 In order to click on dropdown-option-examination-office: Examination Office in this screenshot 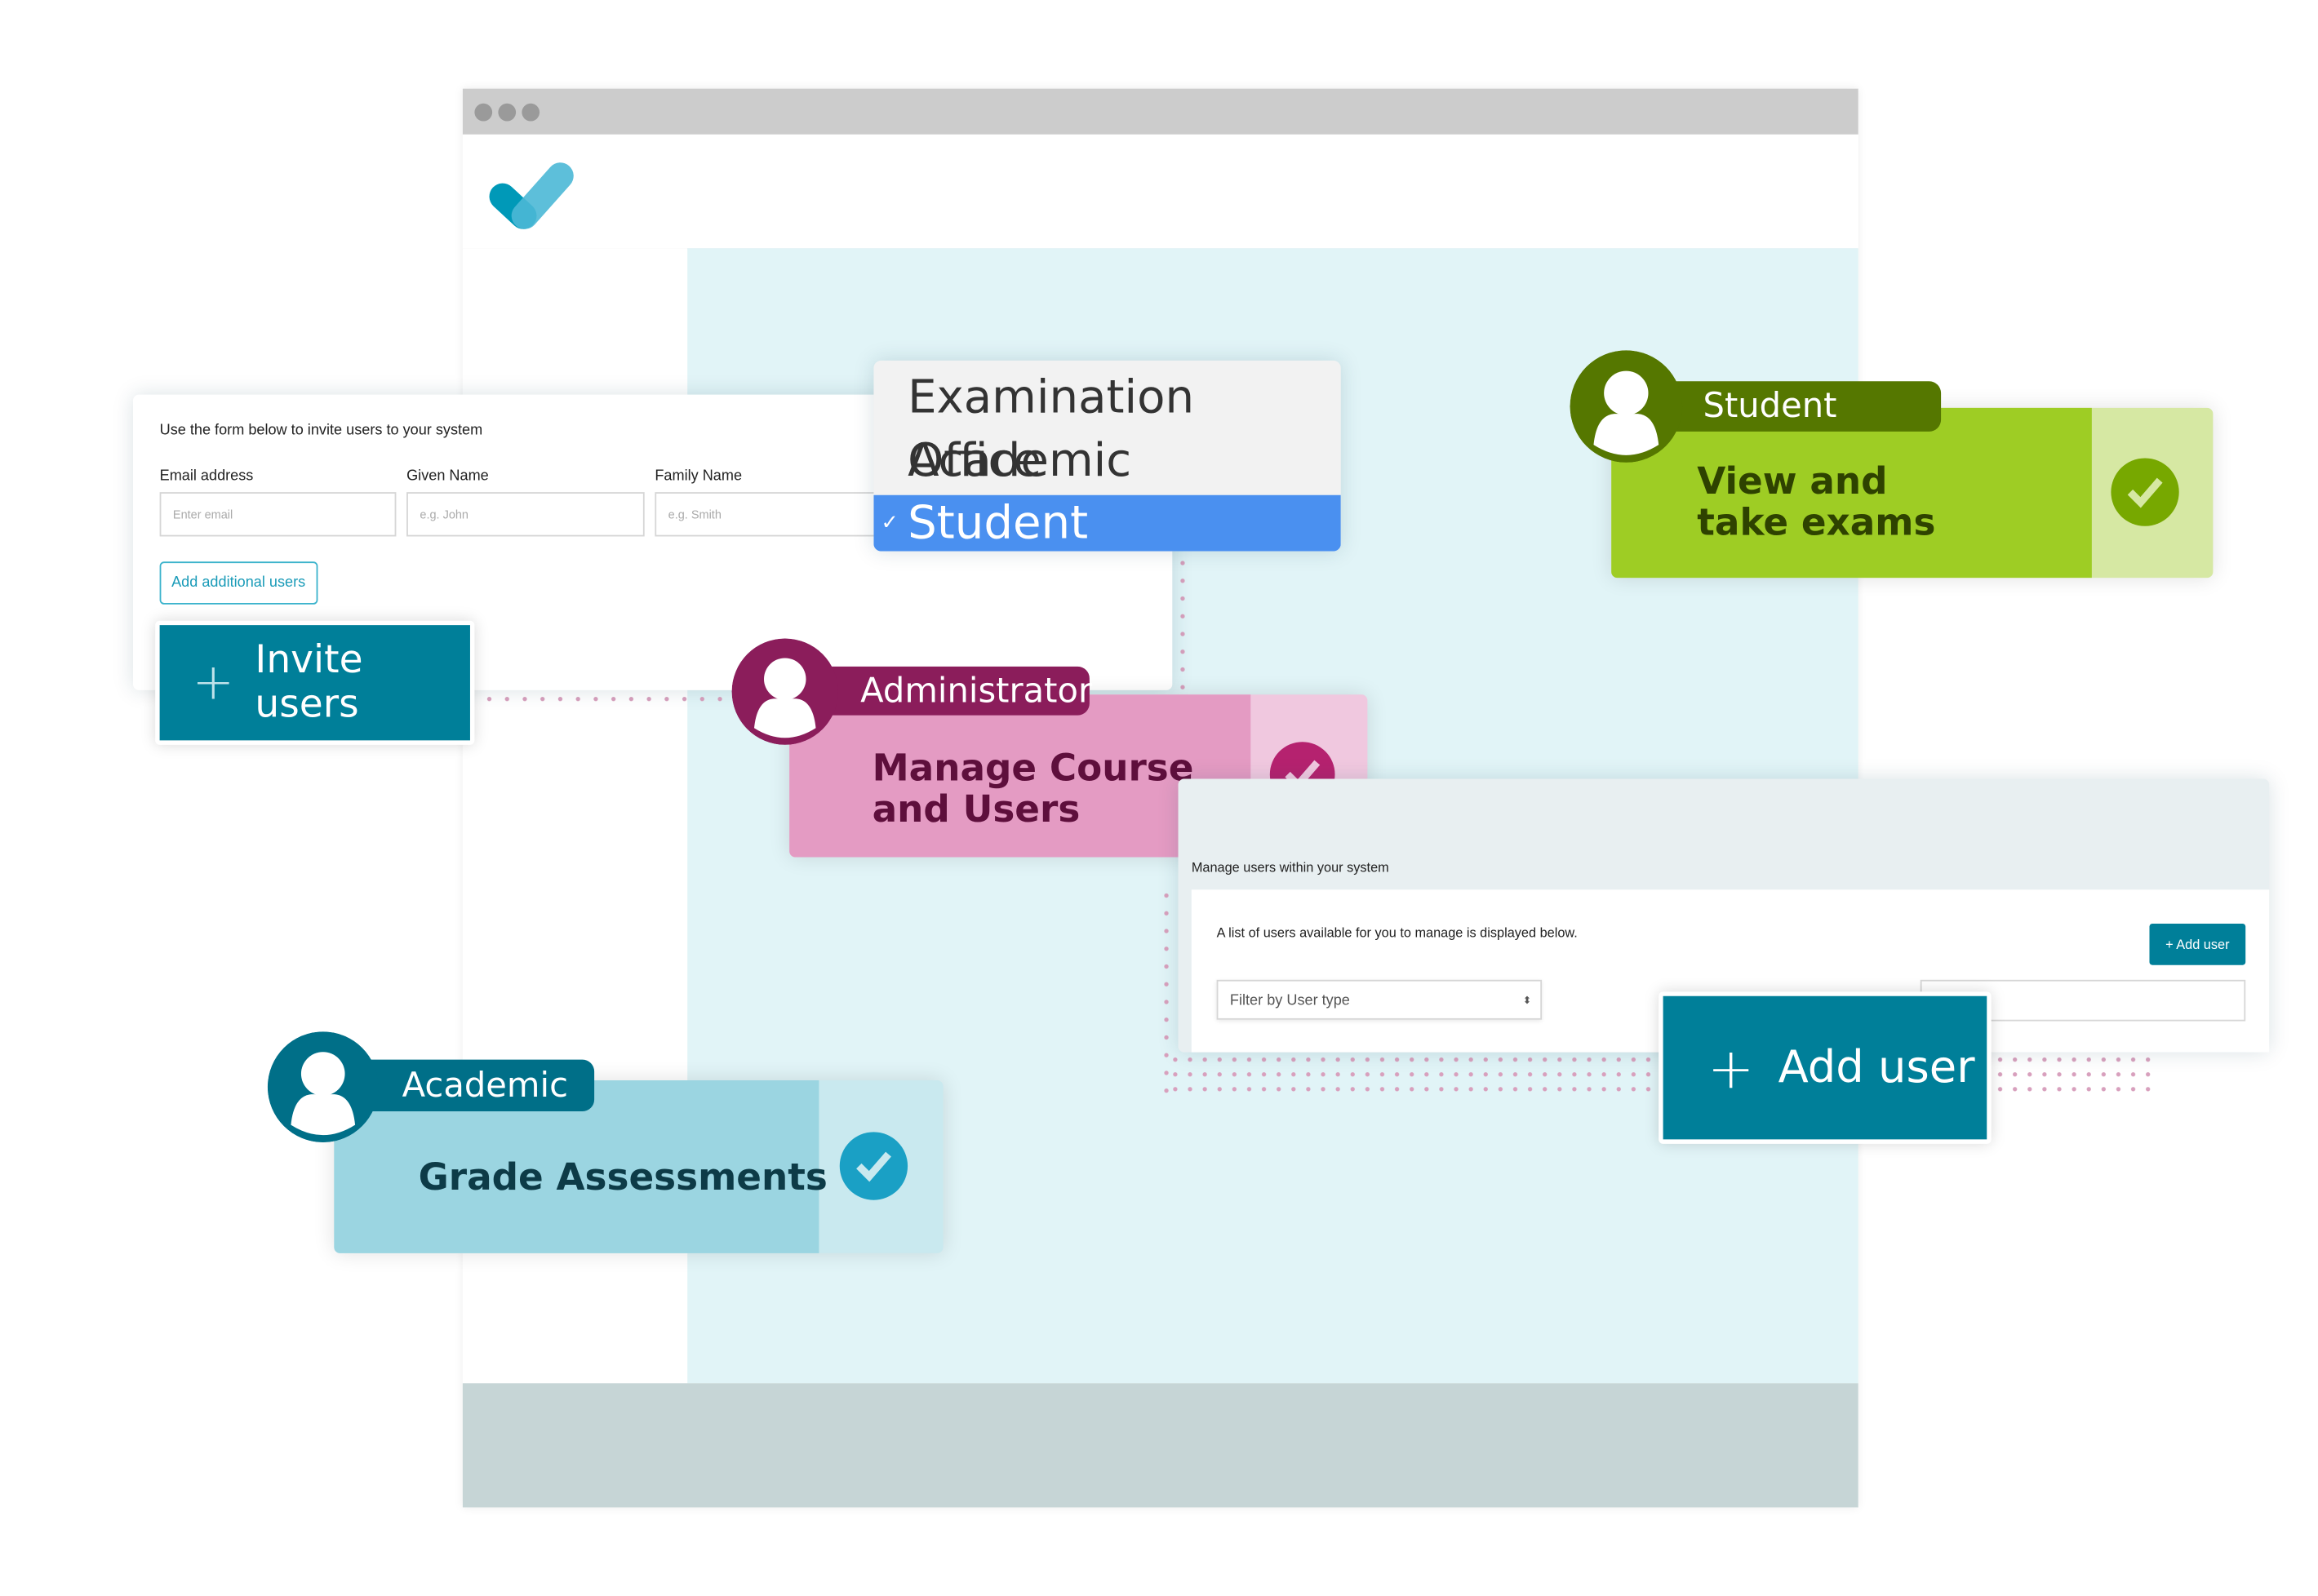, I will do `click(1106, 427)`.